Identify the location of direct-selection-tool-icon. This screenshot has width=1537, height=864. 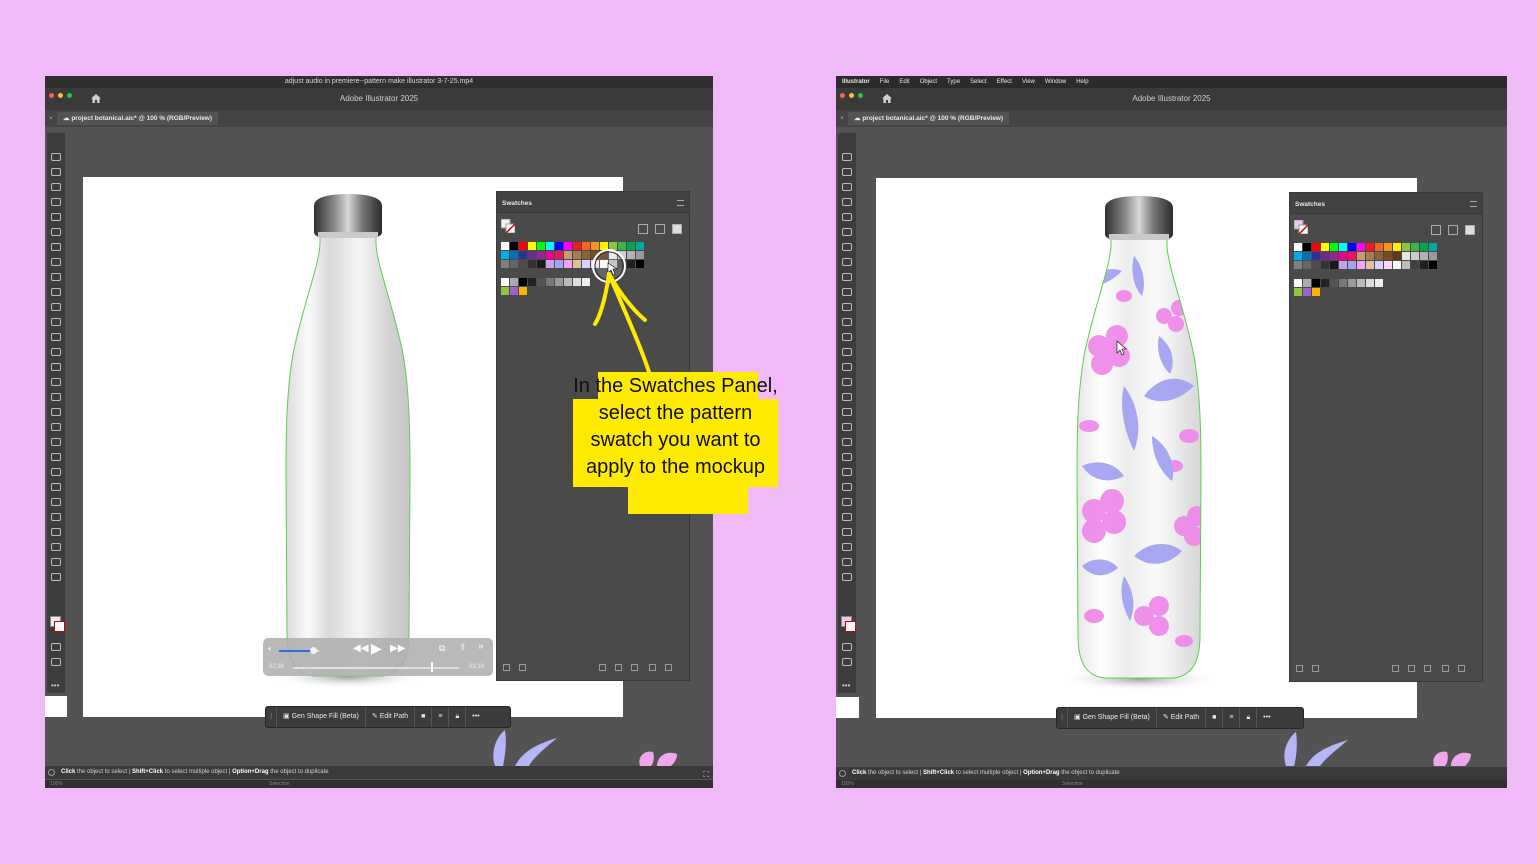
(847, 172).